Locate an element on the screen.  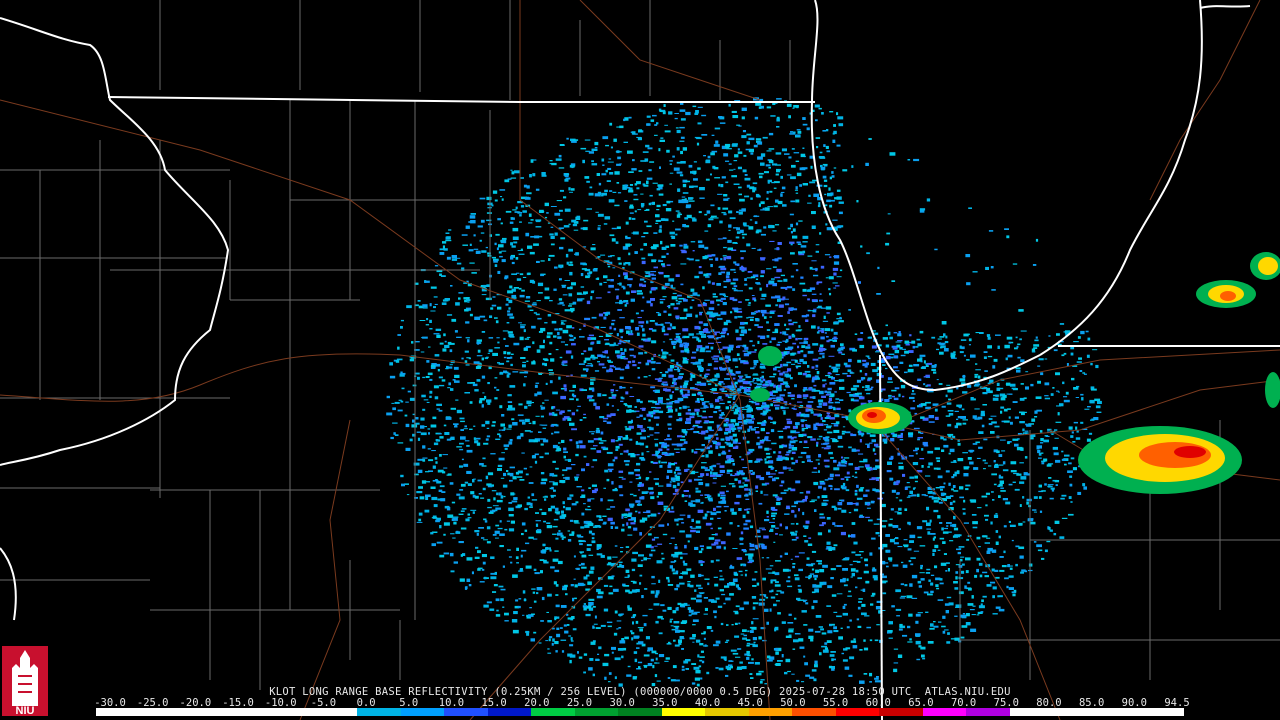
tick-label: 20.0 is located at coordinates (537, 703).